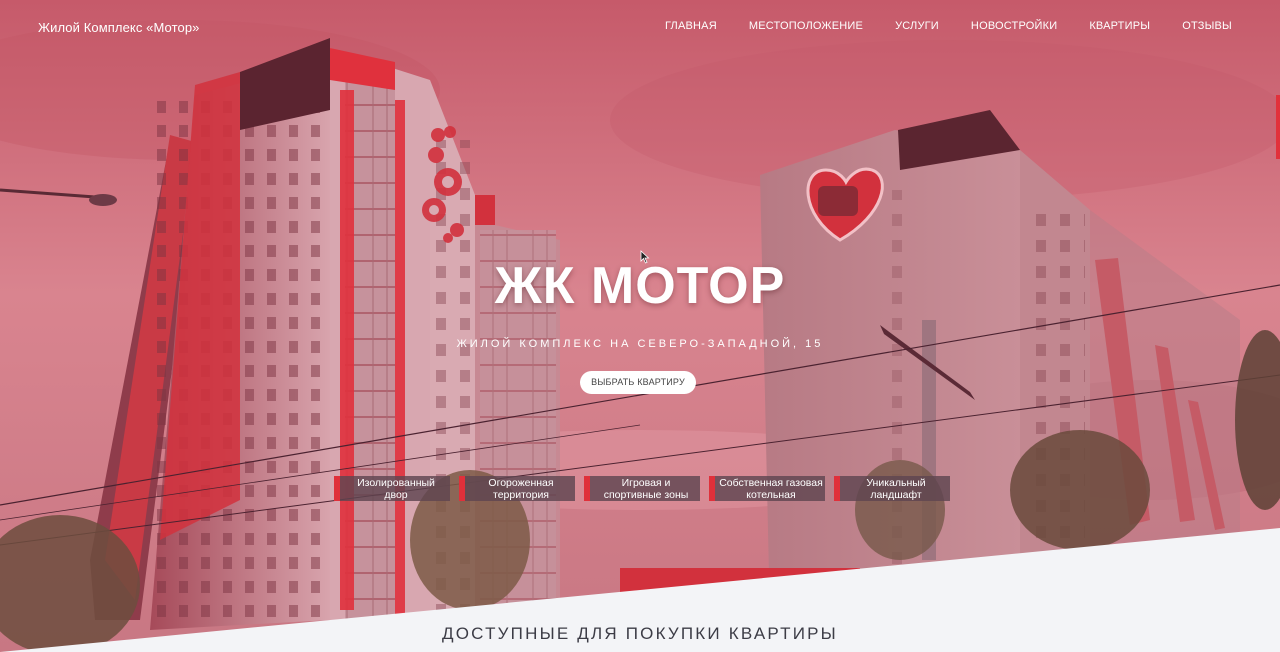 This screenshot has width=1280, height=652. I want to click on feature-badge: Собственная газовая котельная, so click(767, 488).